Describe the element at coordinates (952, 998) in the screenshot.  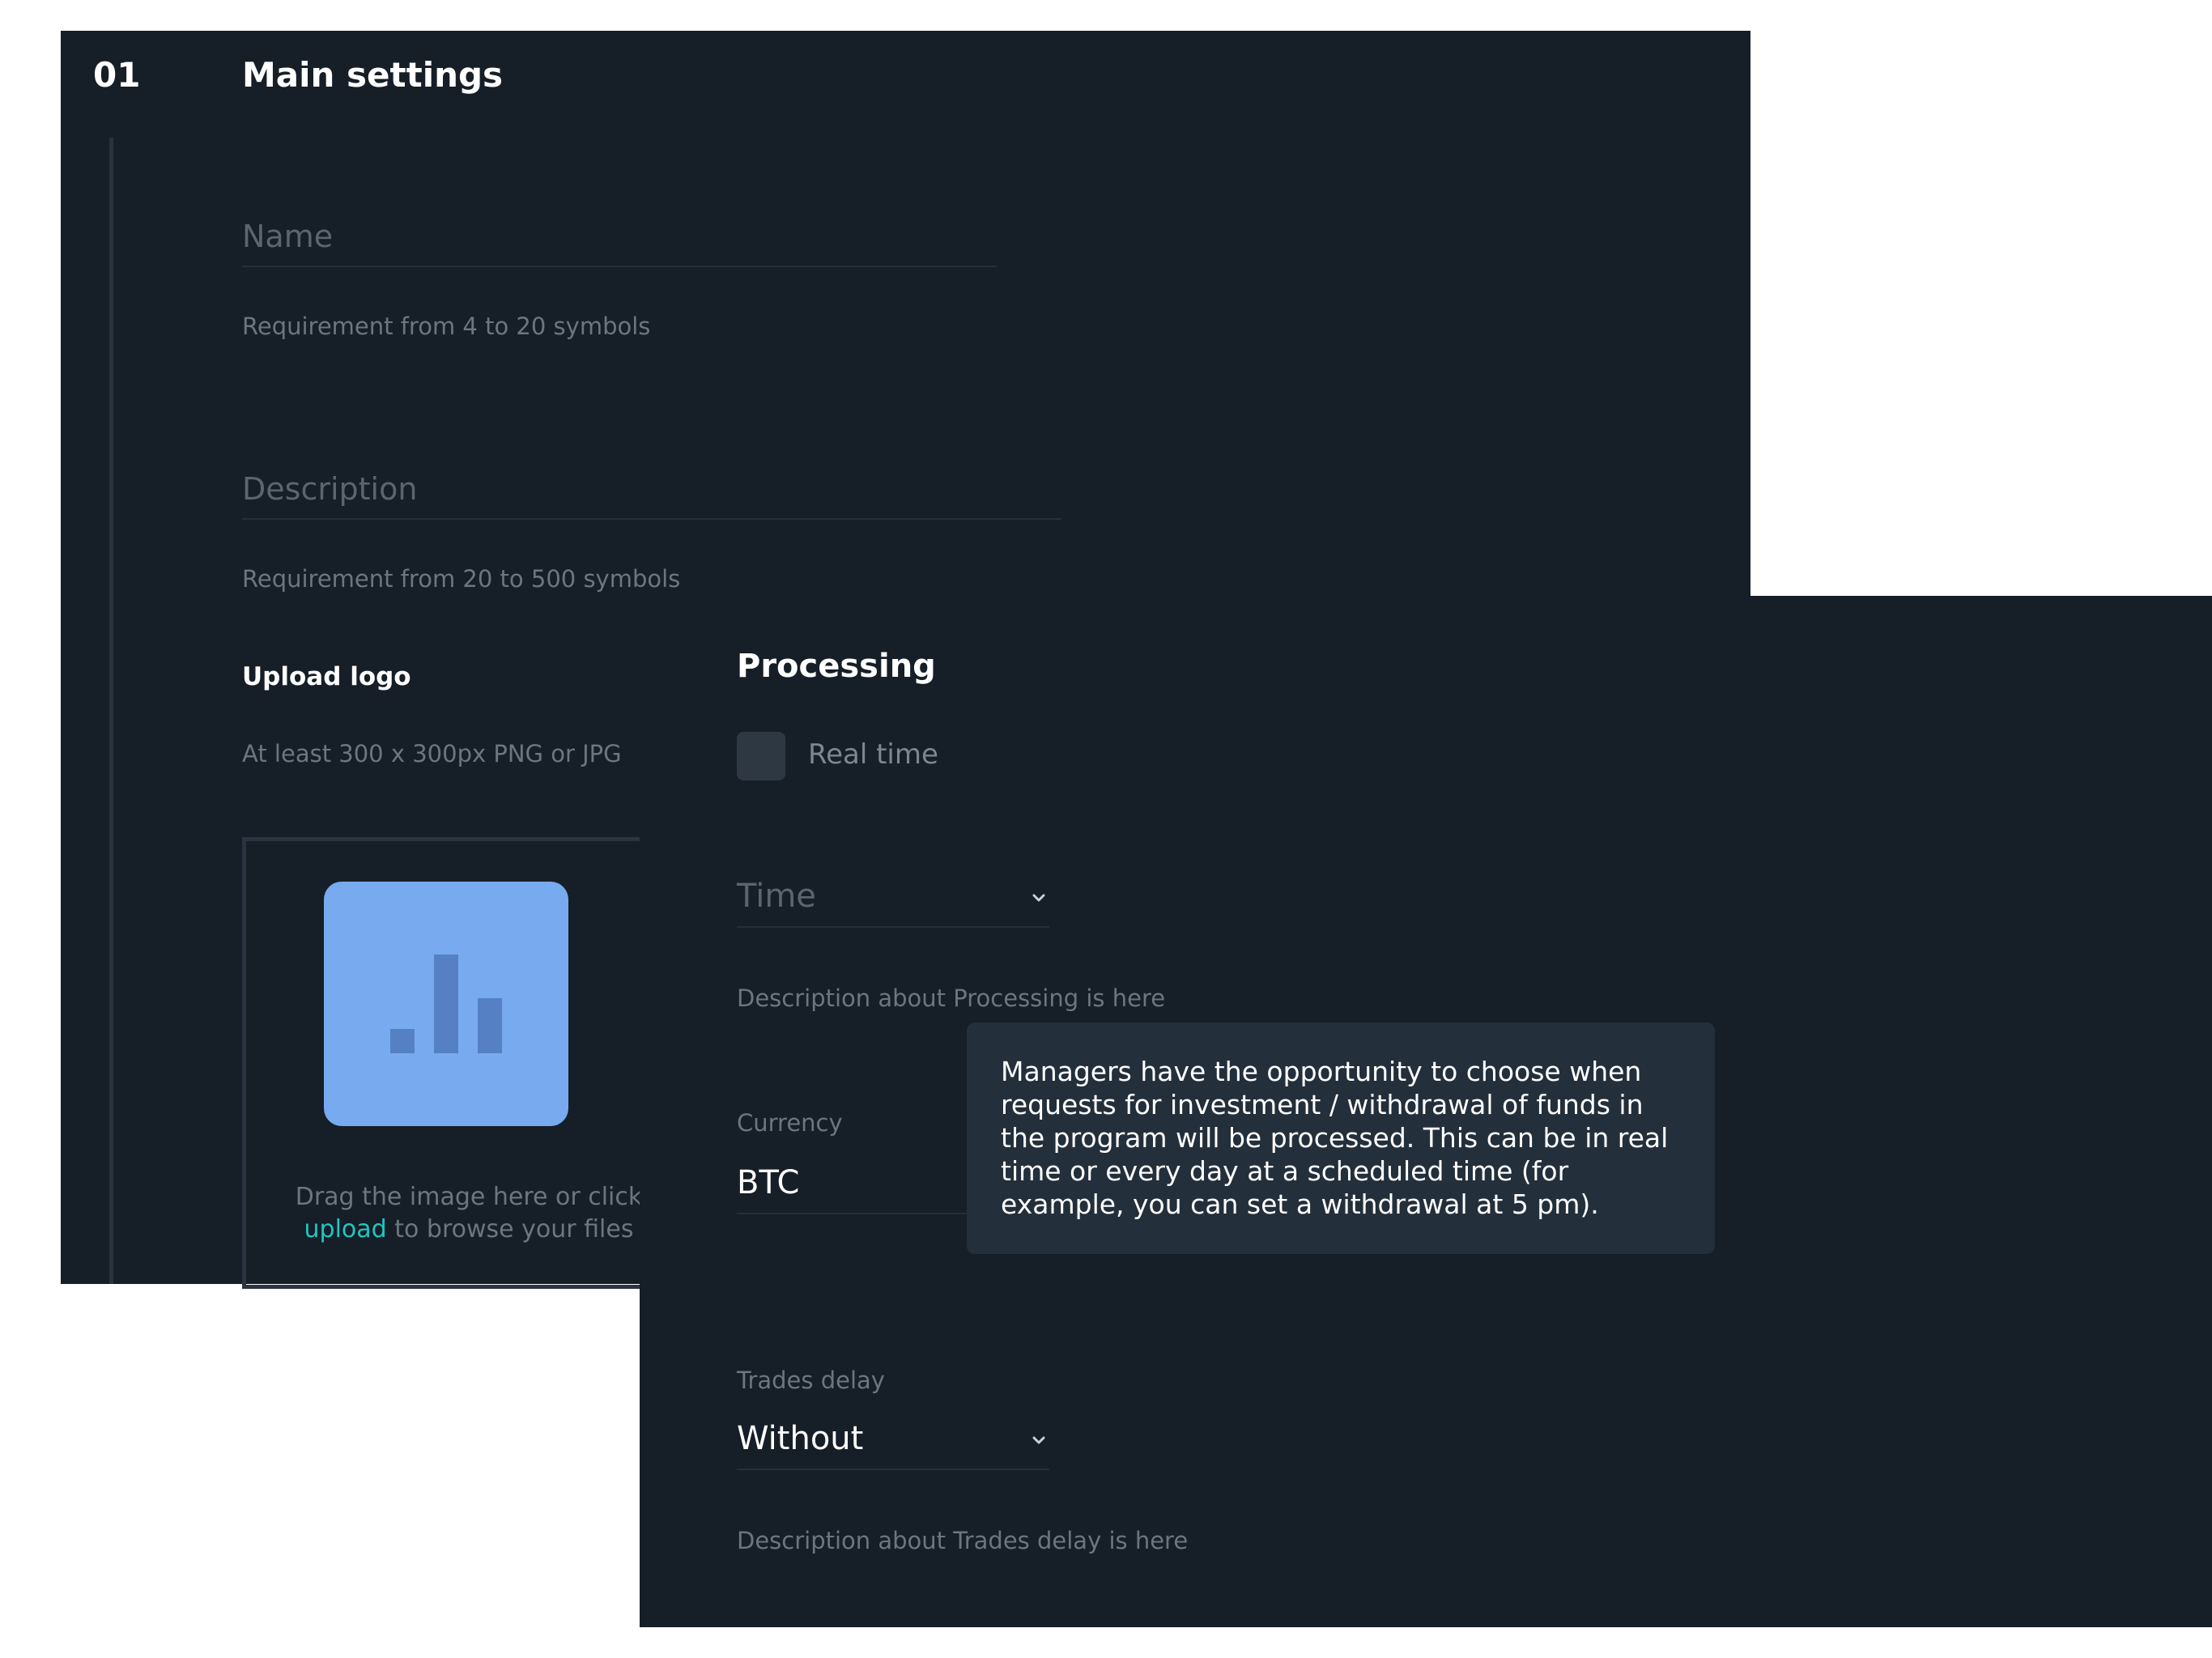
I see `processing-hint: Description about Processing is here` at that location.